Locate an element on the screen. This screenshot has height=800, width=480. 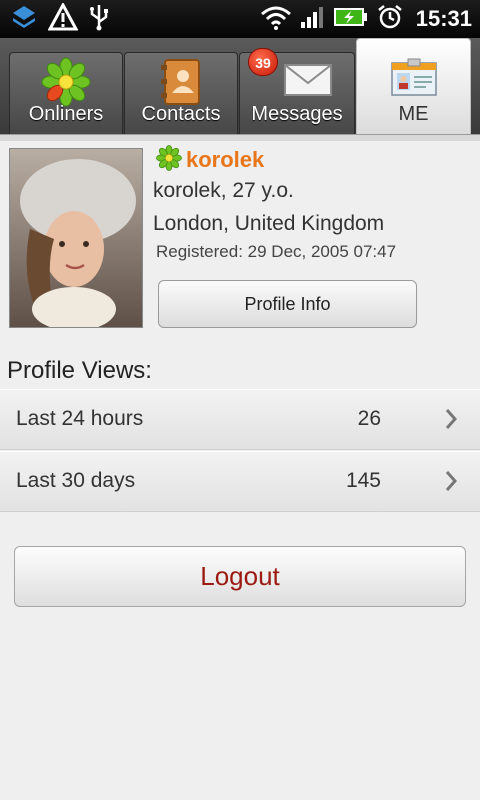
username: korolek is located at coordinates (225, 159).